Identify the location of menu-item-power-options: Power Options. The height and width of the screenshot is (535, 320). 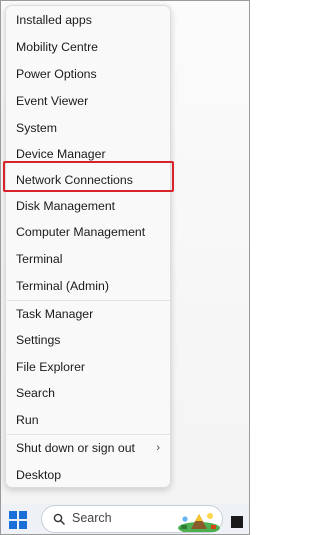
(91, 74).